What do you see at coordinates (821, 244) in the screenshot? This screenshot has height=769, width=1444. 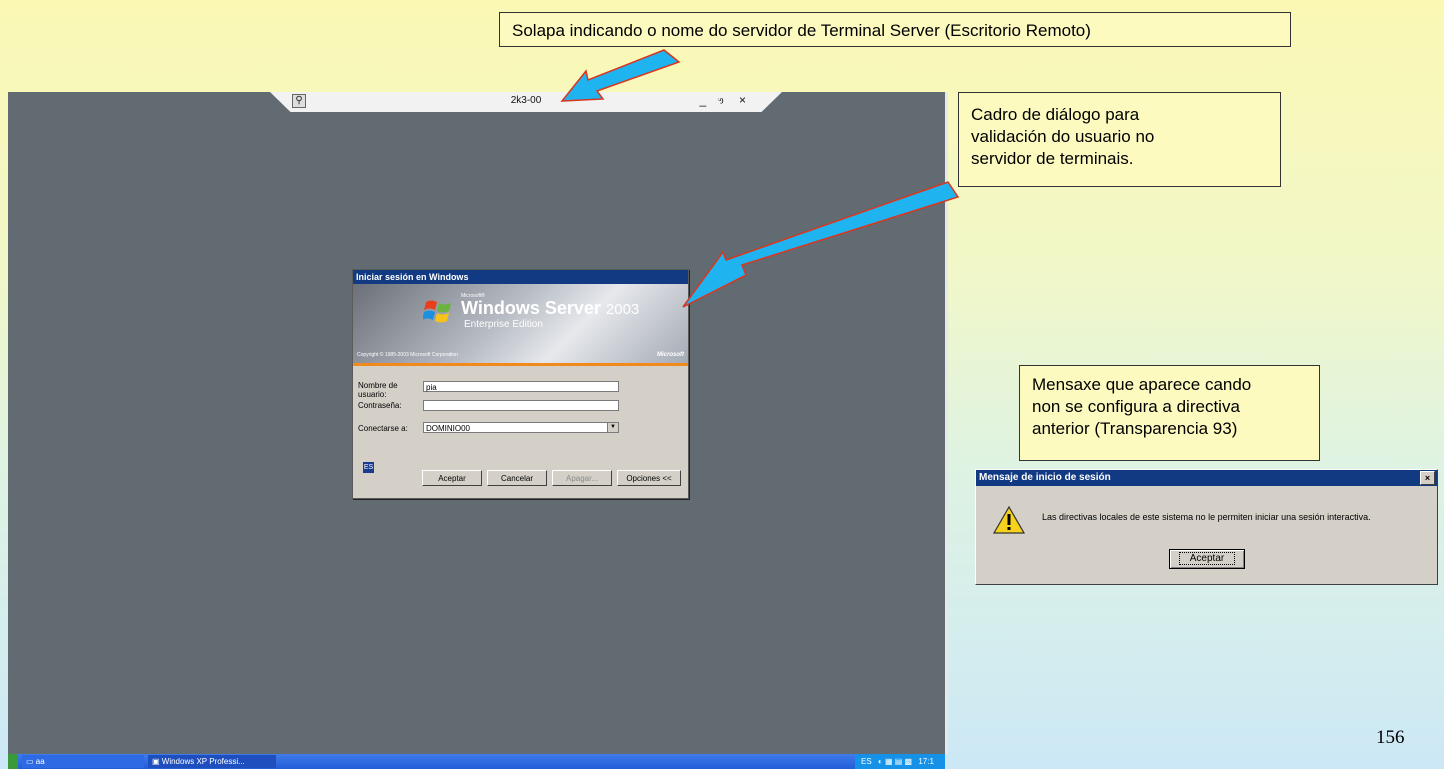 I see `arrow-to-logon-dialog` at bounding box center [821, 244].